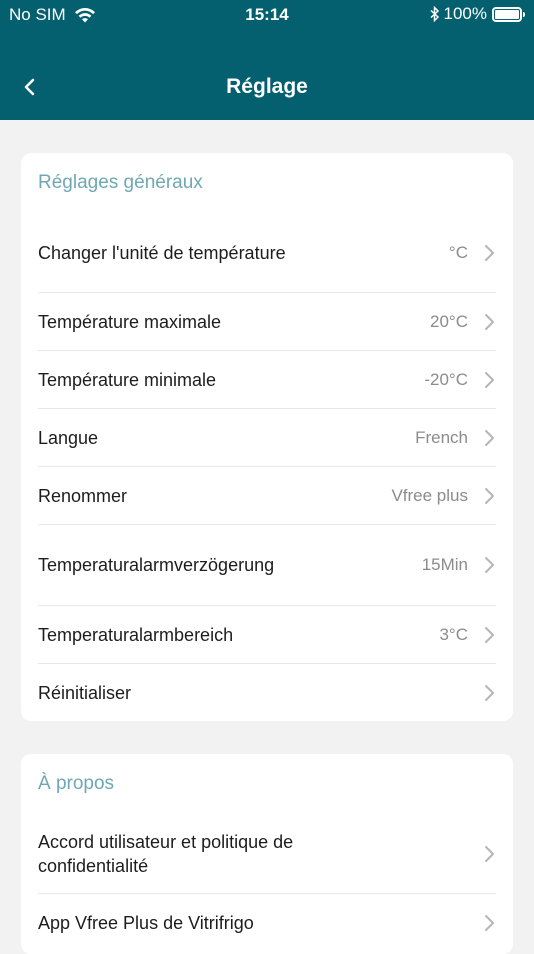  I want to click on about-app-info: App Vfree Plus de Vitrifrigo, so click(267, 923).